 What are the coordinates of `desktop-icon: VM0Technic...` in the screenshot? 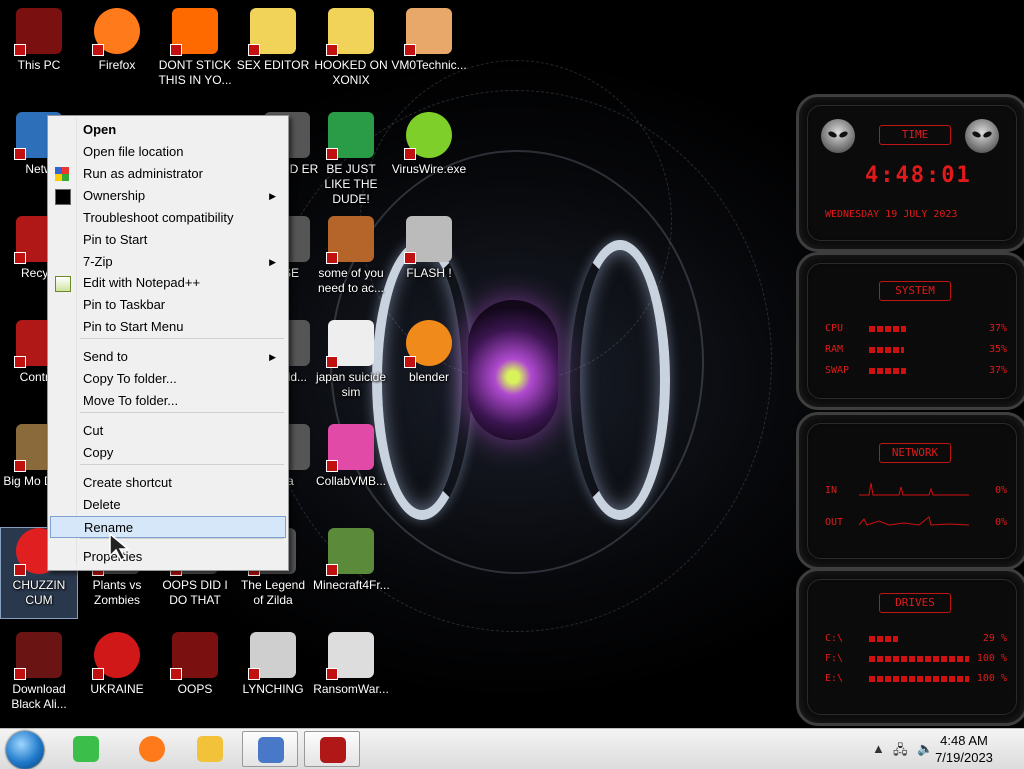 It's located at (429, 53).